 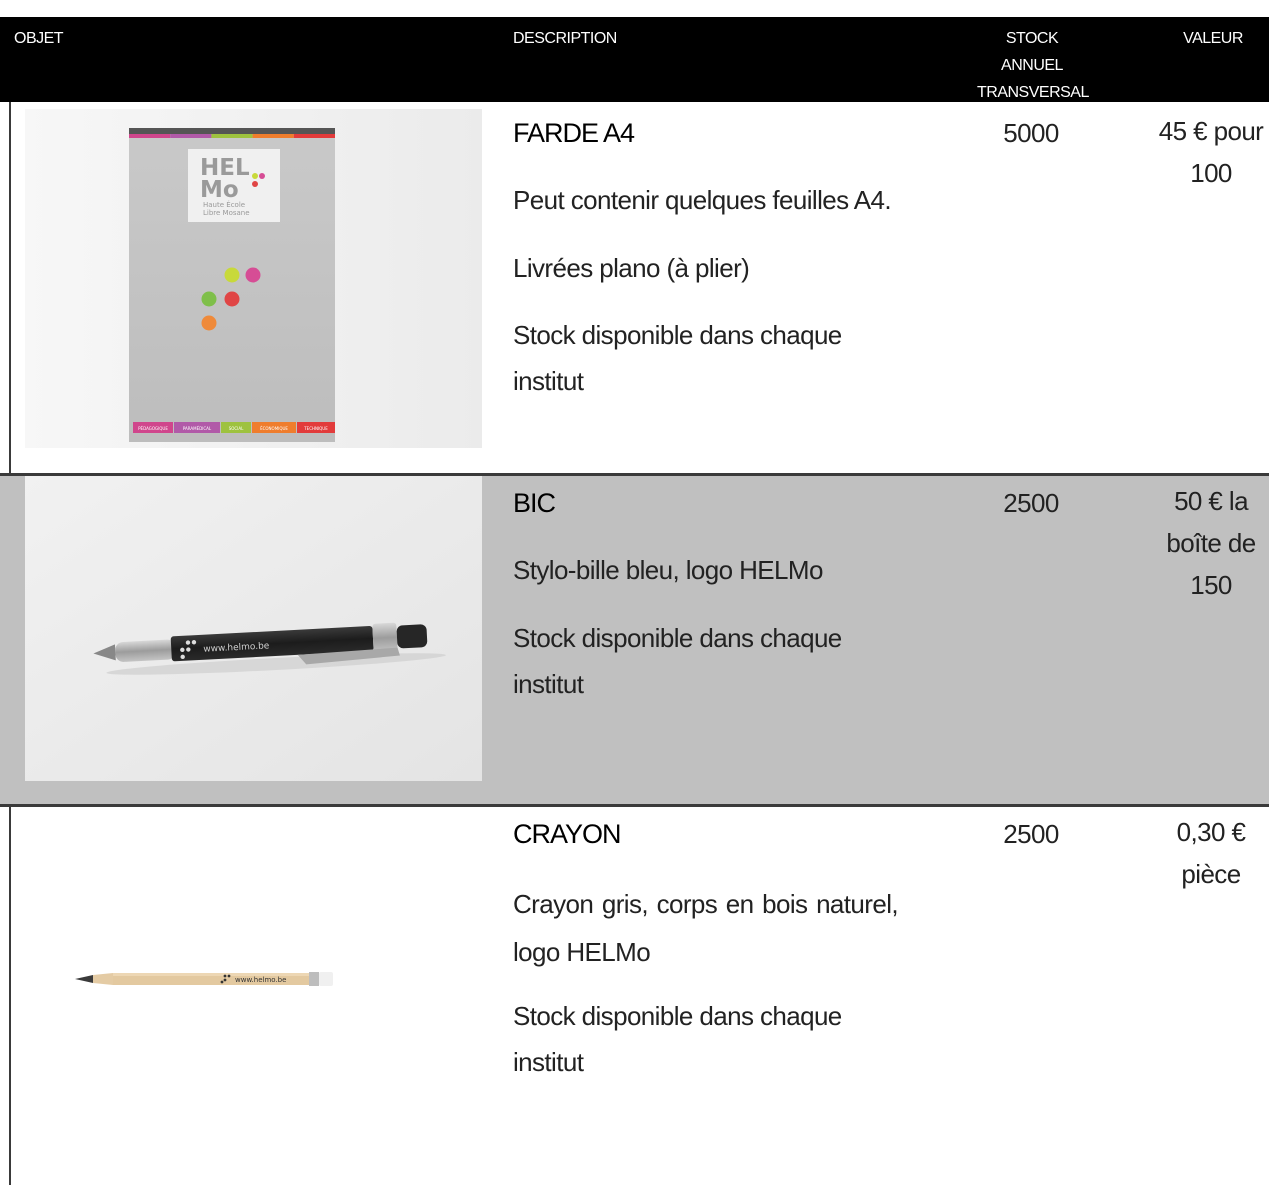 I want to click on folder-bottom-tab: SOCIAL, so click(x=236, y=427).